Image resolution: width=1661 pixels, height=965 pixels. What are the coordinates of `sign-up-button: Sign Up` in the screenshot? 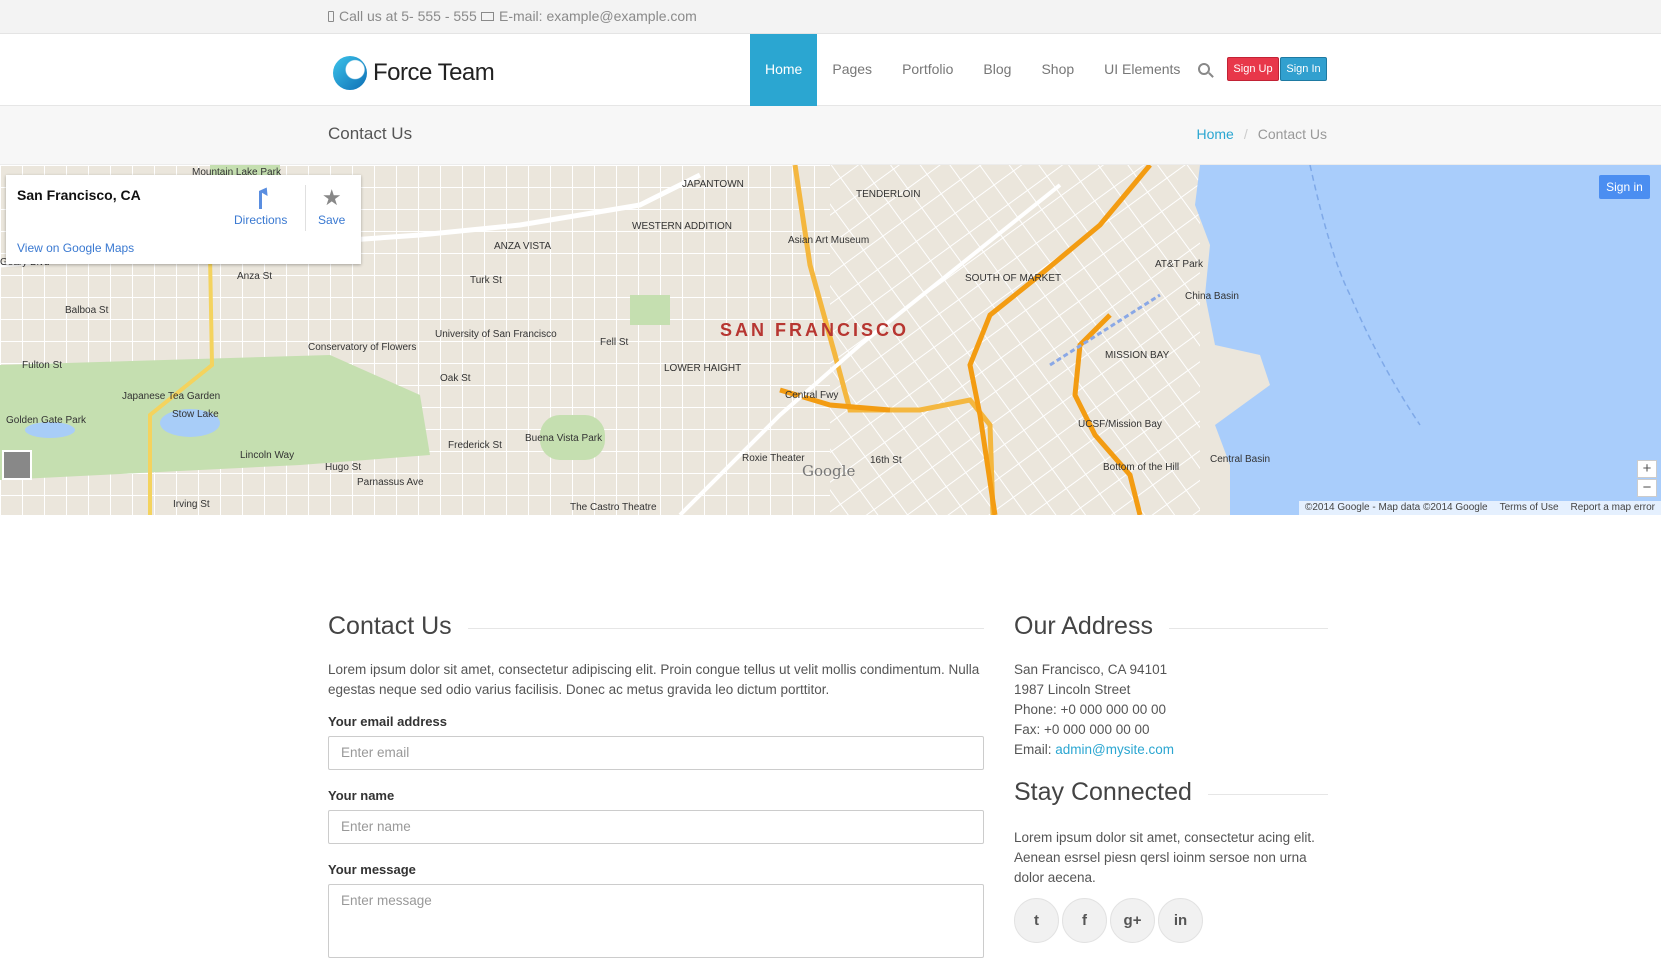 It's located at (1253, 69).